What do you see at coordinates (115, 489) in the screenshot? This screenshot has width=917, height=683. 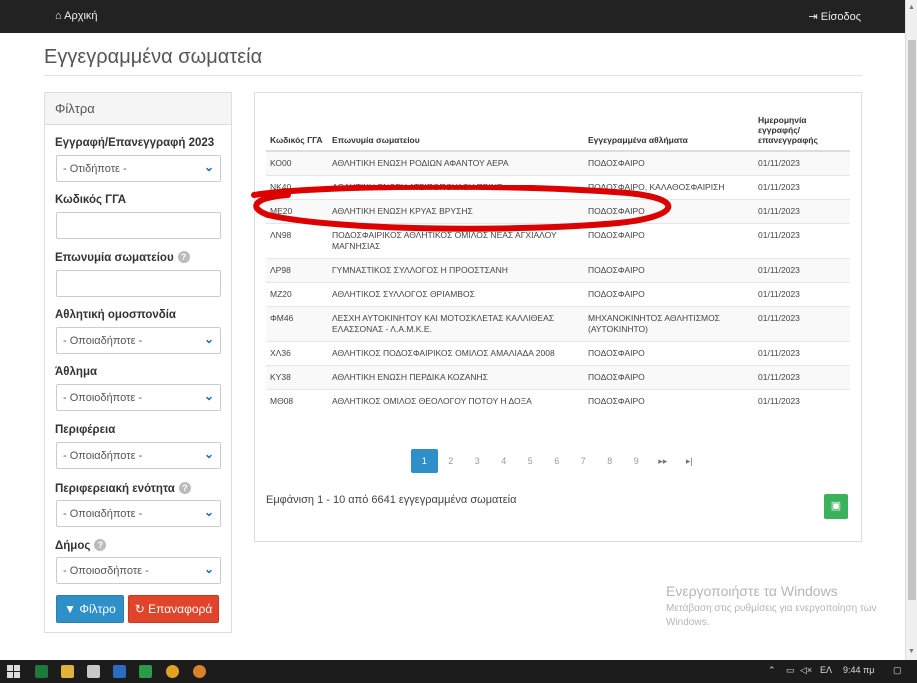 I see `regional-unit-label-text: Περιφερειακή ενότητα` at bounding box center [115, 489].